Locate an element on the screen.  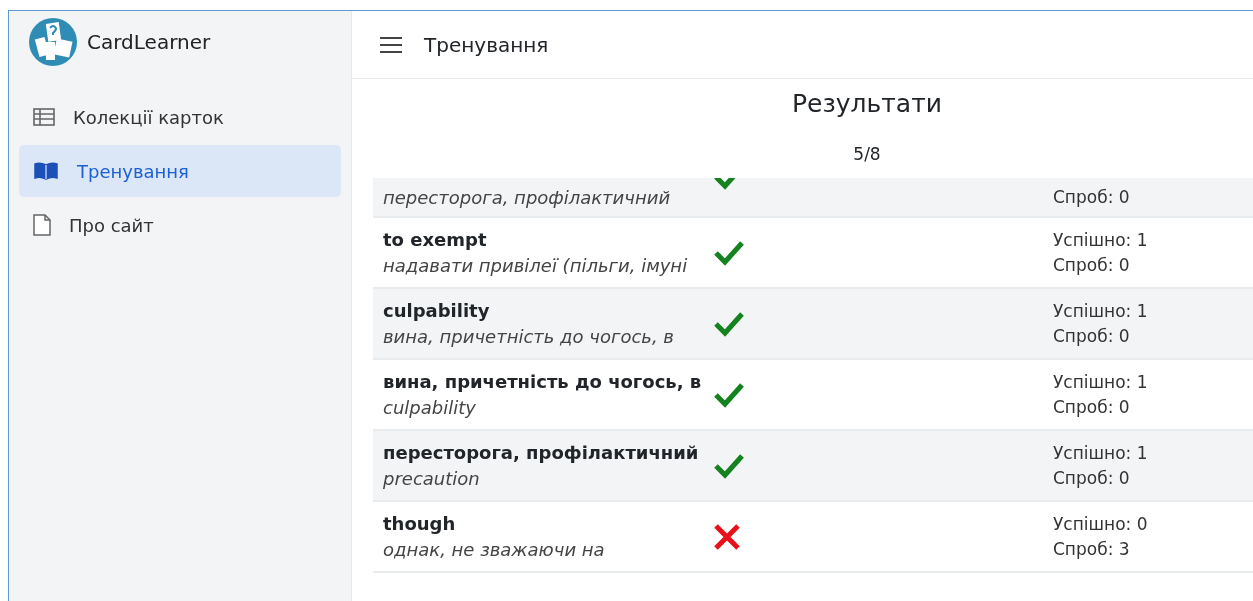
logo-icon is located at coordinates (53, 42).